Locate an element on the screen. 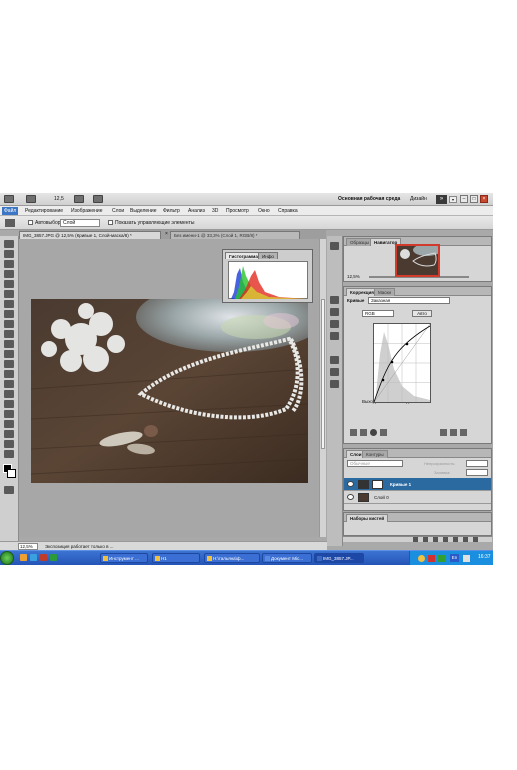  background-color-swatch is located at coordinates (11, 473).